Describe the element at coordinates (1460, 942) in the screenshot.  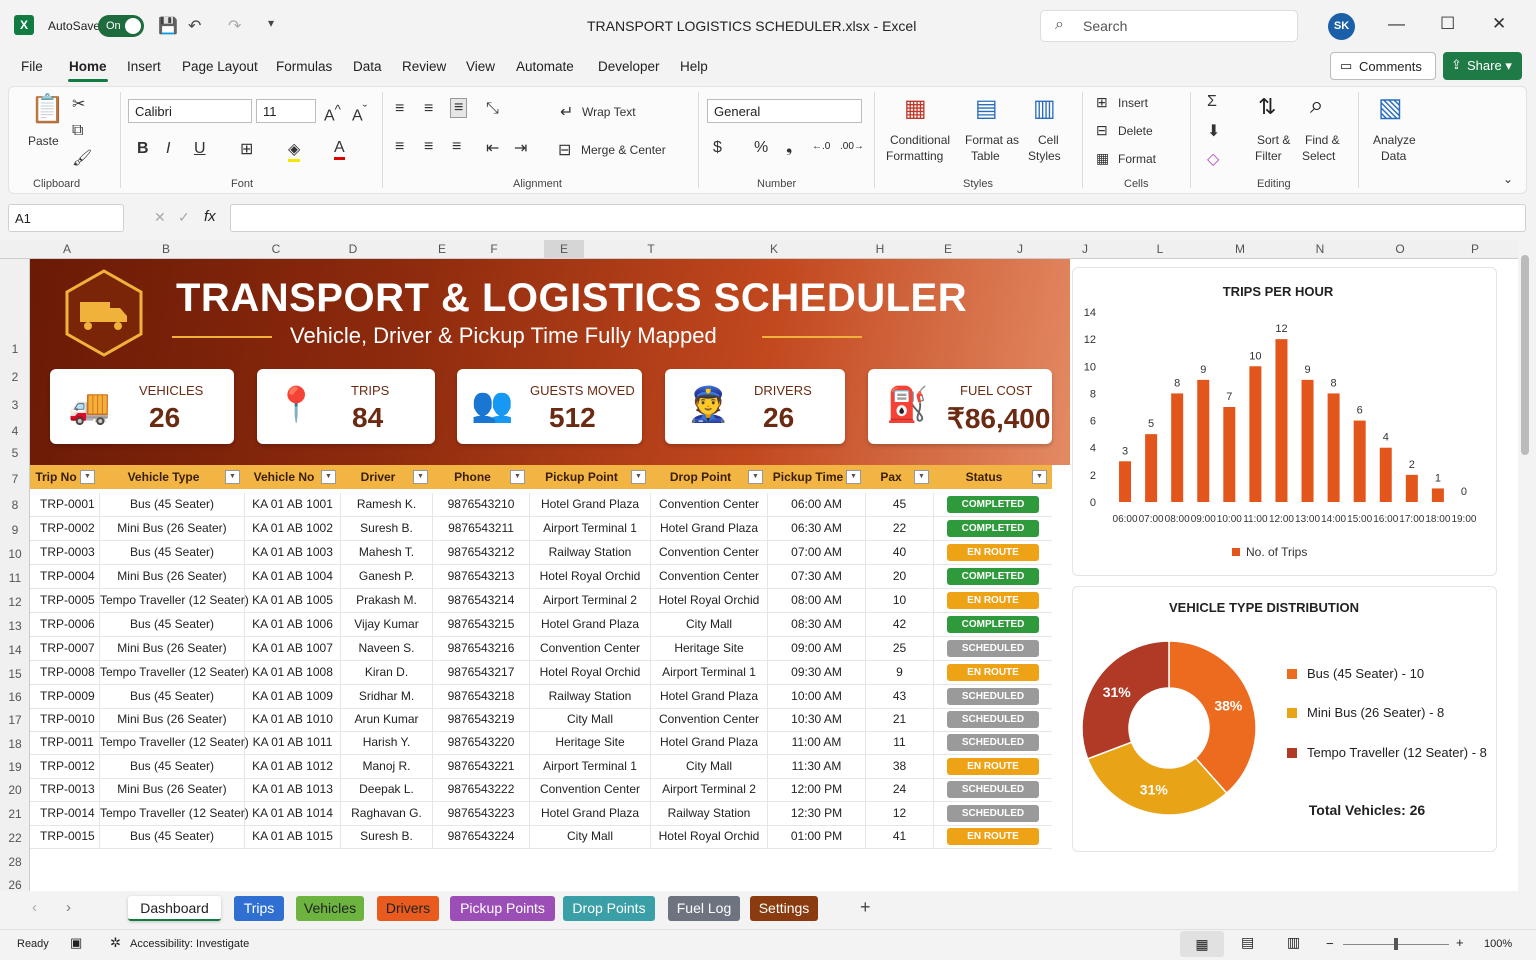
I see `zoom-in-icon: +` at that location.